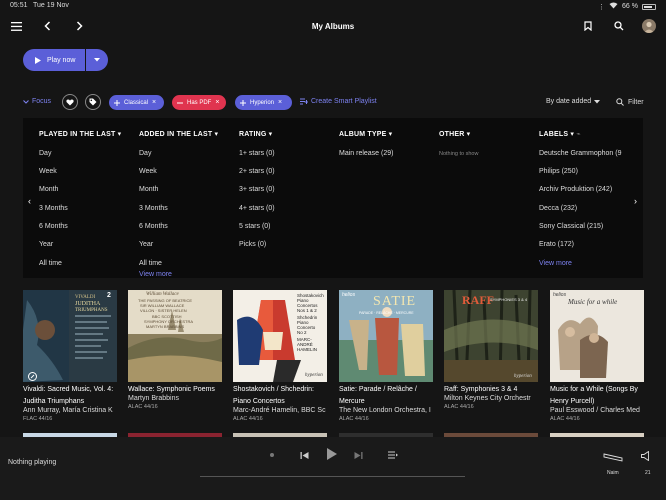 The width and height of the screenshot is (666, 500). I want to click on chip-classical: Classical ×, so click(136, 102).